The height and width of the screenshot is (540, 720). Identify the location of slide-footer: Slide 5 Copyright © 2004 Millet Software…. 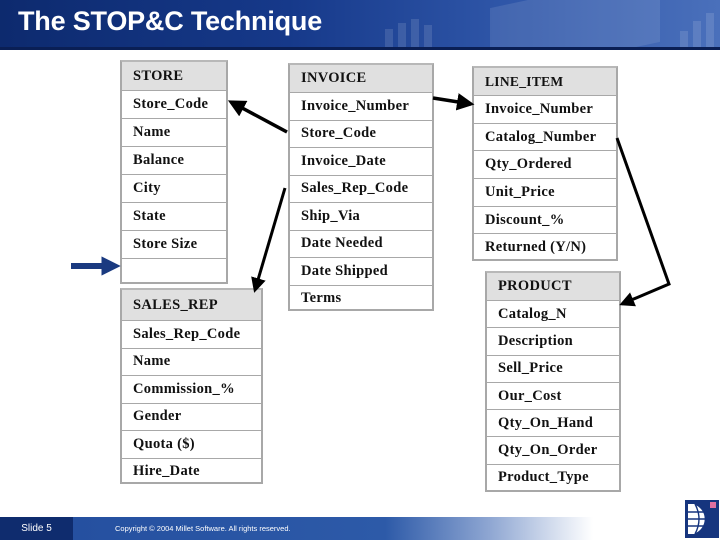
(360, 528).